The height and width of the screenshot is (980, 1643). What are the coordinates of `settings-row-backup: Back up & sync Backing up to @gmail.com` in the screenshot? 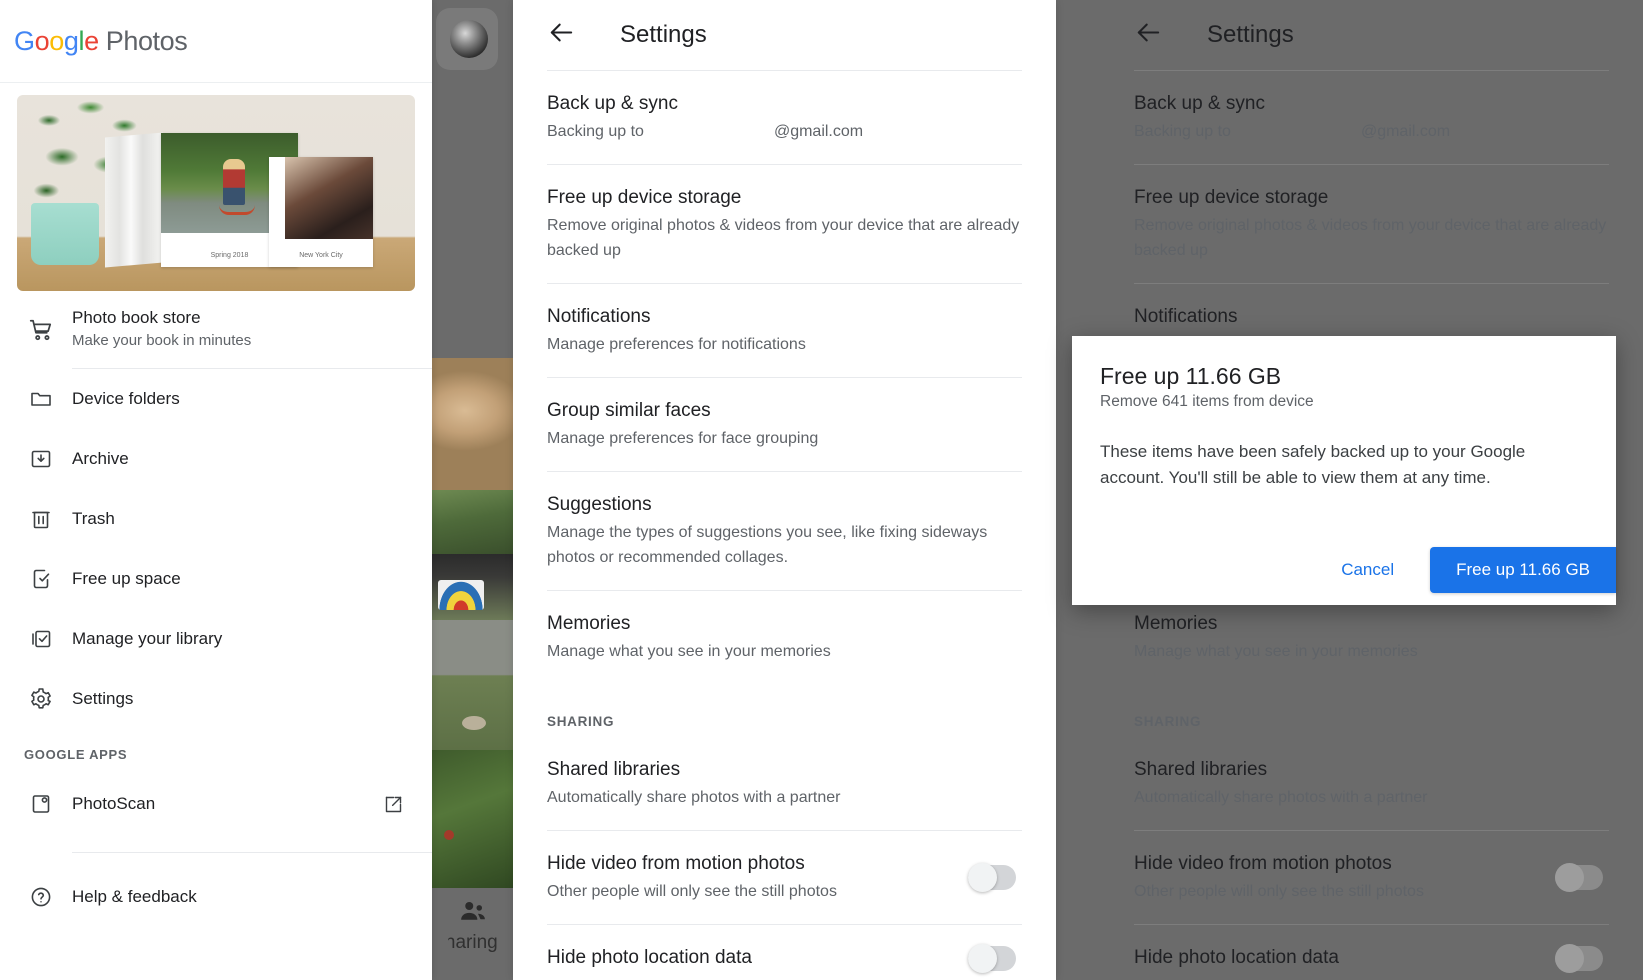 It's located at (784, 117).